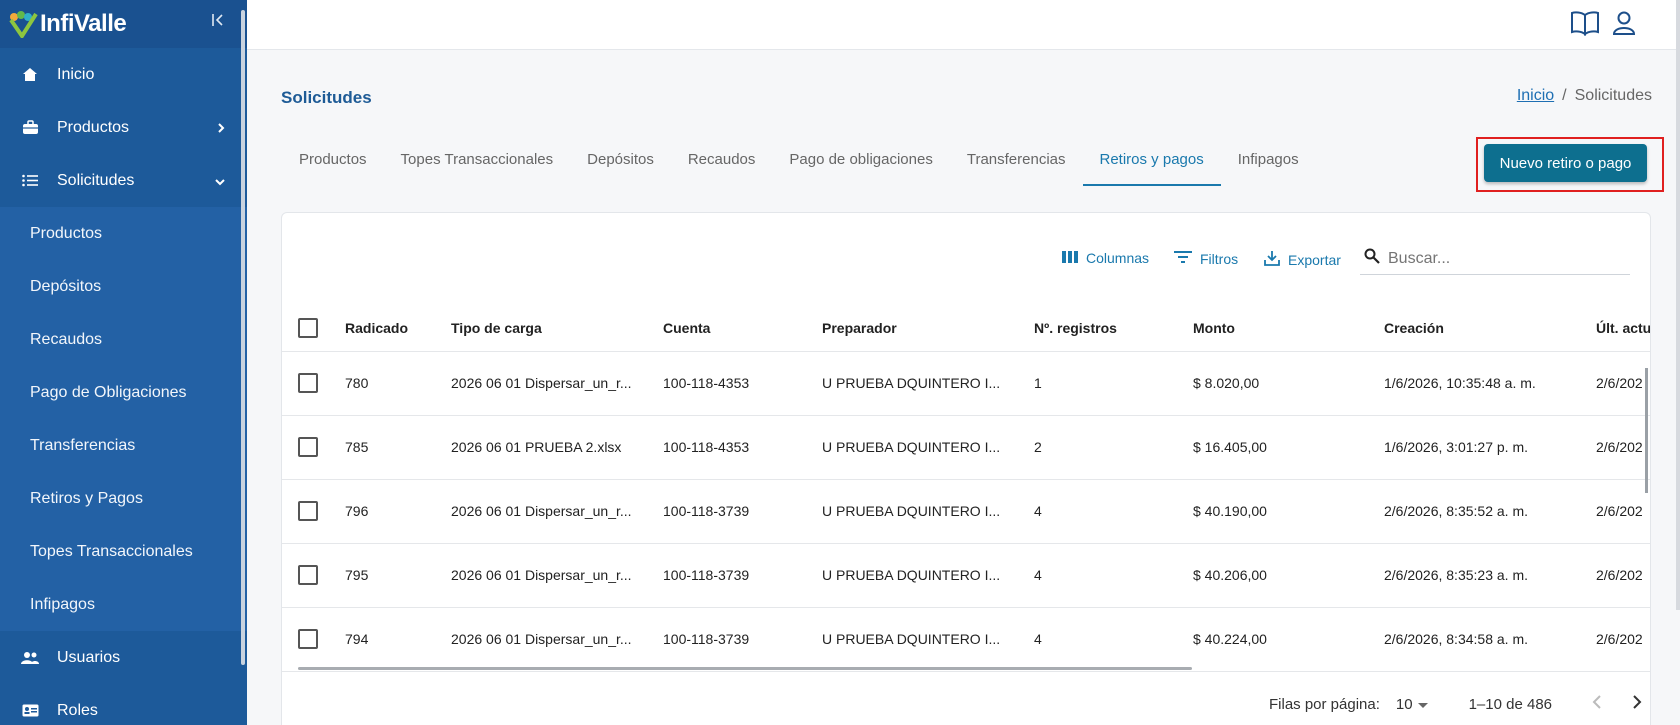 This screenshot has height=725, width=1680. Describe the element at coordinates (30, 181) in the screenshot. I see `list-icon` at that location.